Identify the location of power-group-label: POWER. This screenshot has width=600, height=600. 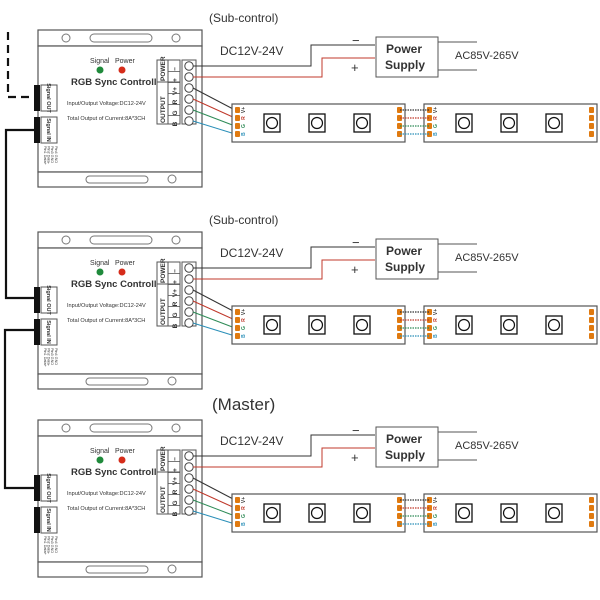
(163, 270).